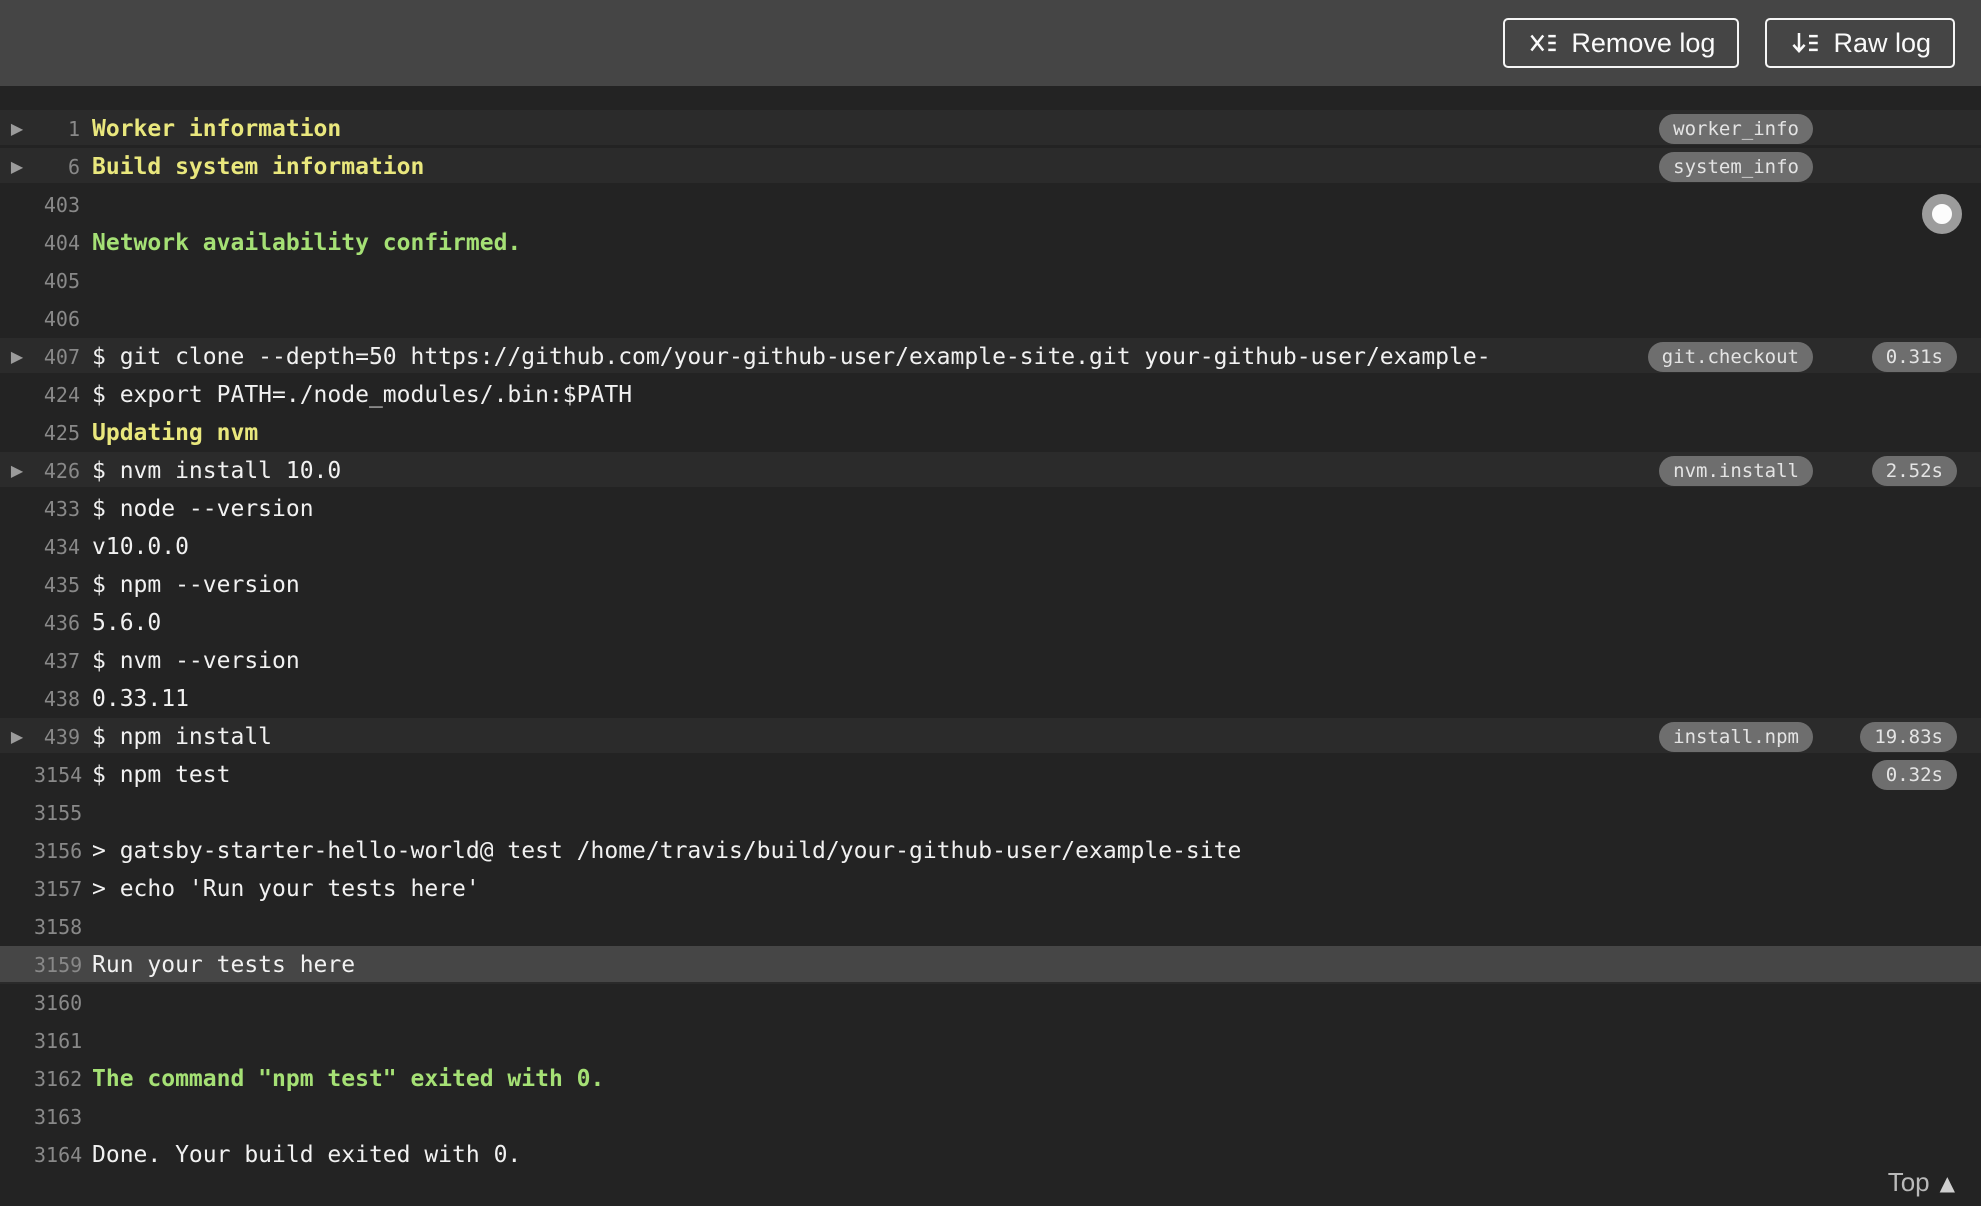 The width and height of the screenshot is (1981, 1206). I want to click on line-number: 406, so click(57, 319).